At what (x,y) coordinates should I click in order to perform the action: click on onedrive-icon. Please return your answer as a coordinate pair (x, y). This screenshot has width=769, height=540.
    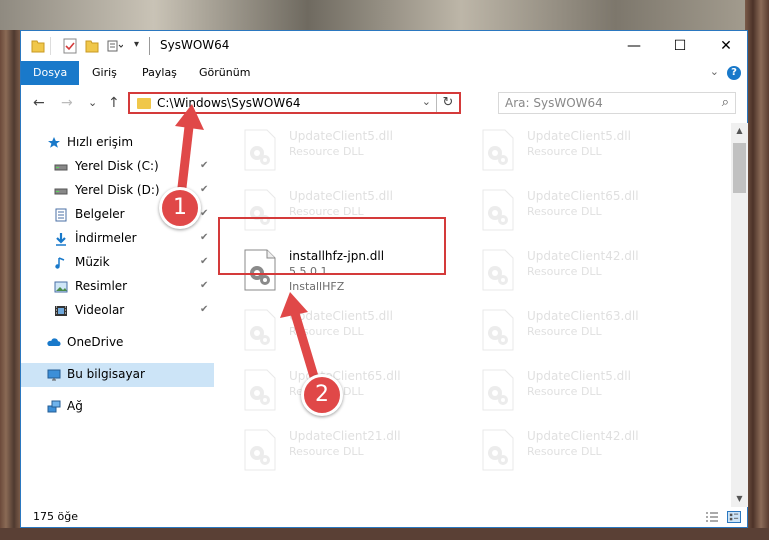
    Looking at the image, I should click on (54, 342).